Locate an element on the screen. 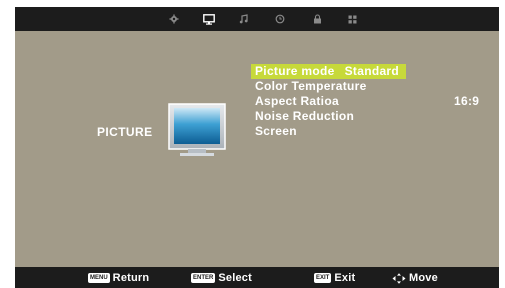 This screenshot has width=505, height=288. hint-select-label: Select is located at coordinates (235, 278).